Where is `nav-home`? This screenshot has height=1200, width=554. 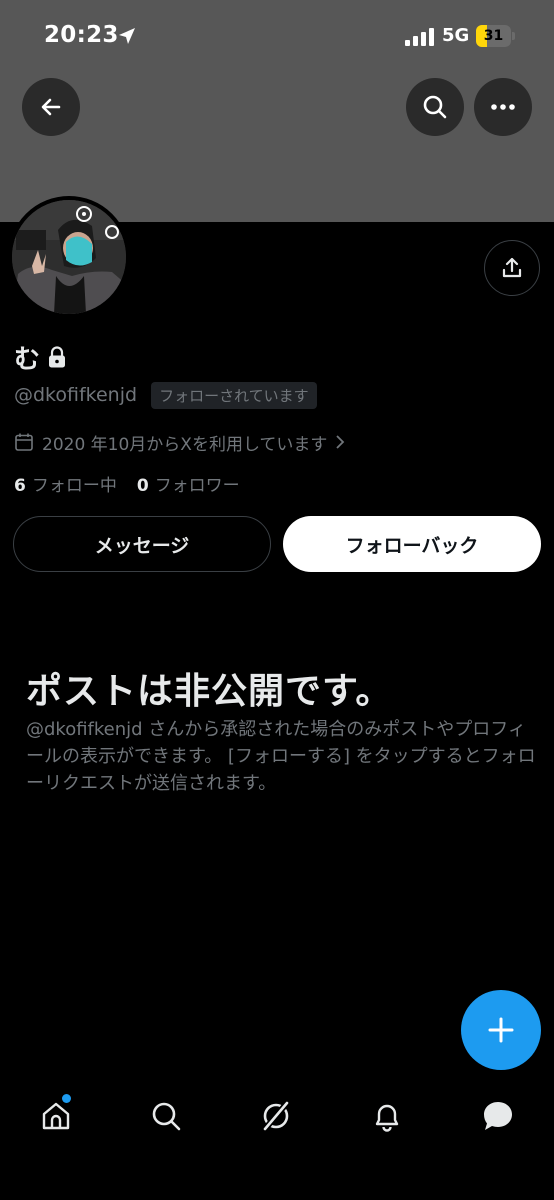
nav-home is located at coordinates (56, 1116).